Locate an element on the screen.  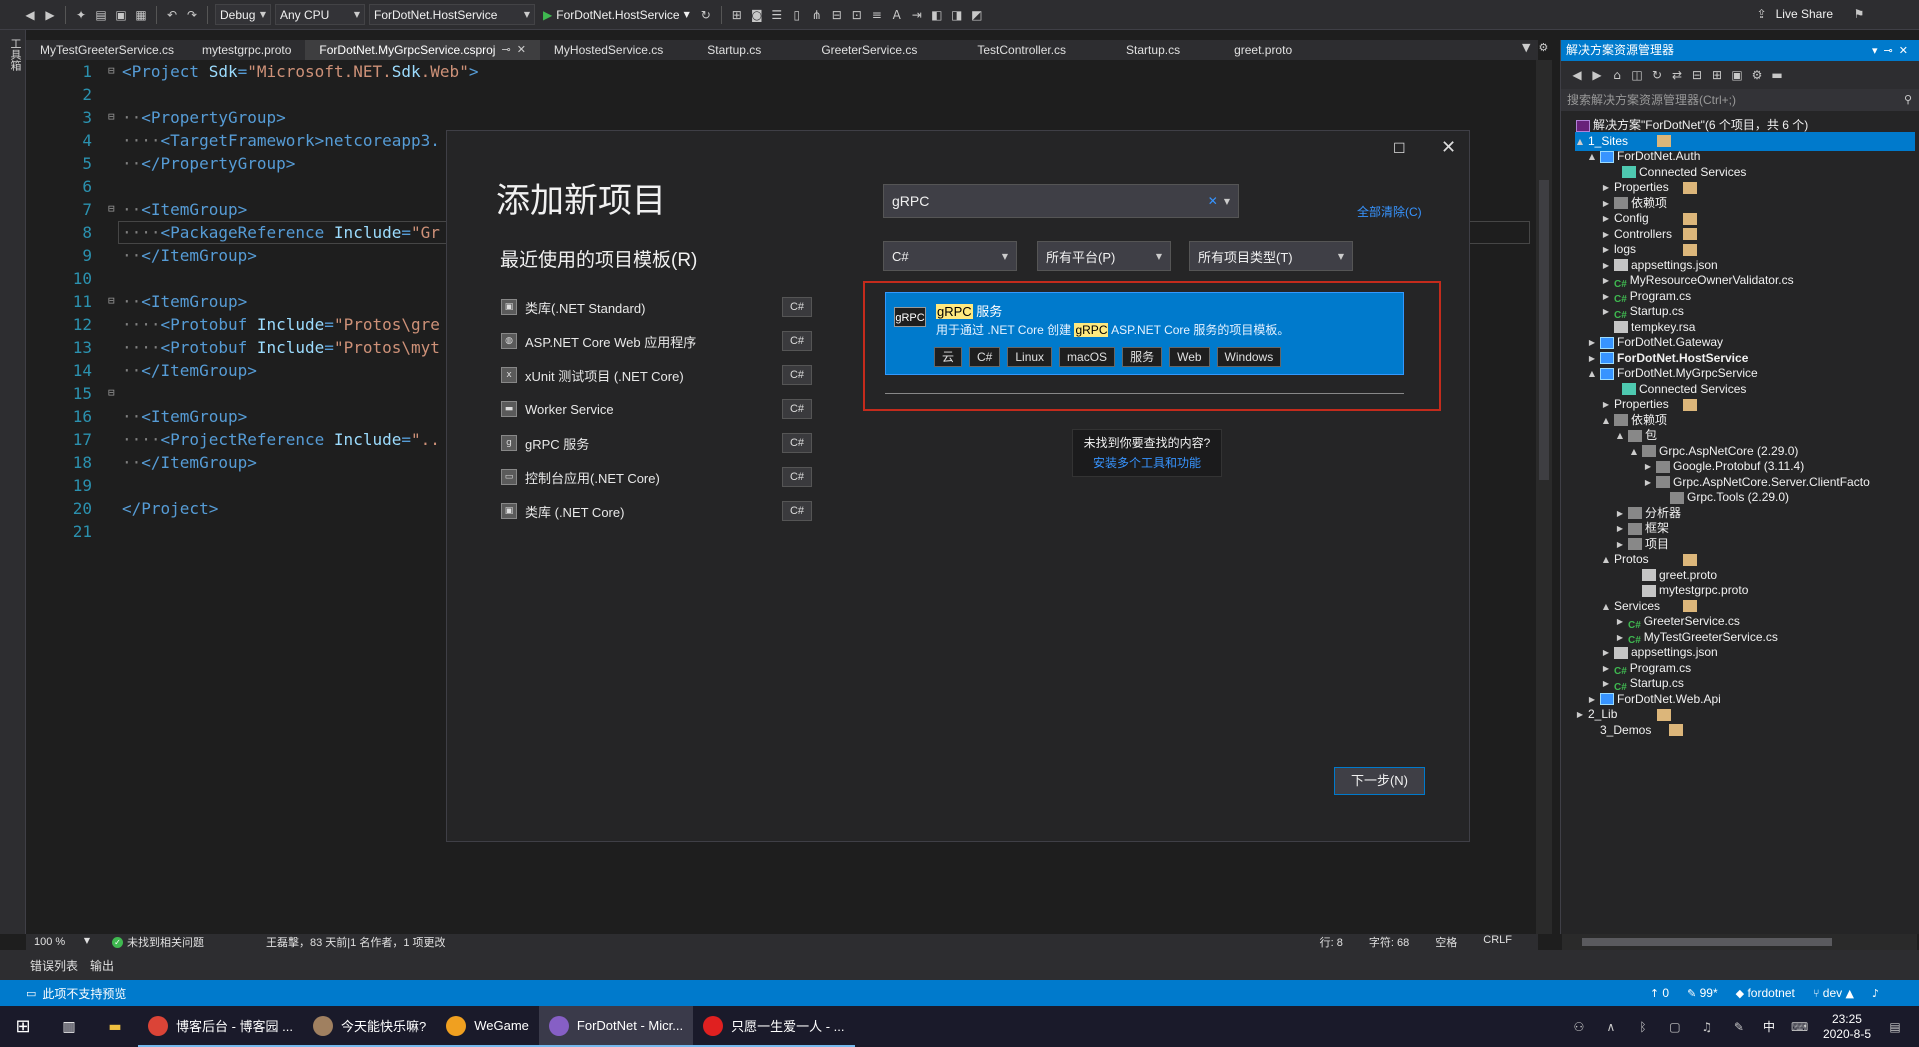
toolbox-strip: 工具箱 is located at coordinates (13, 482).